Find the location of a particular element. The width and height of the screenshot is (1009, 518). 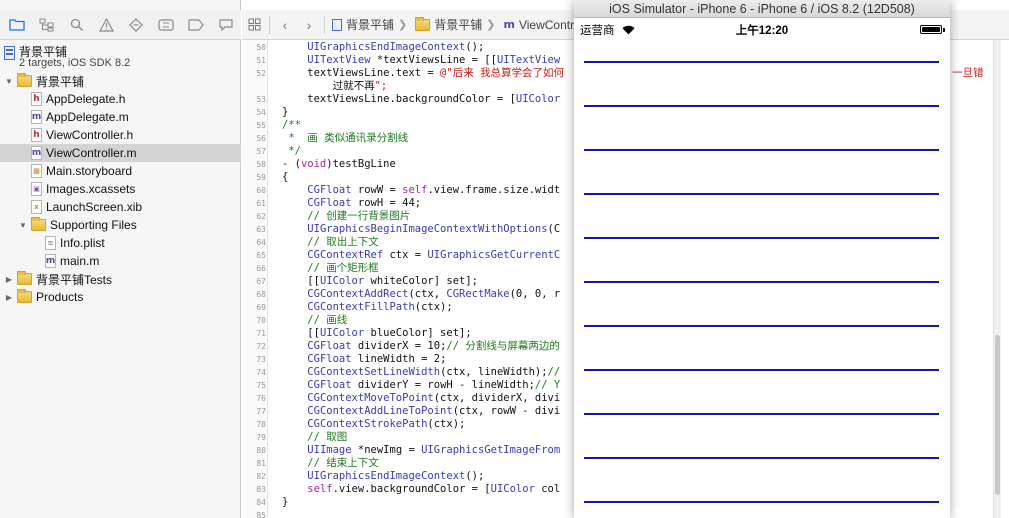

warning-icon is located at coordinates (107, 25).